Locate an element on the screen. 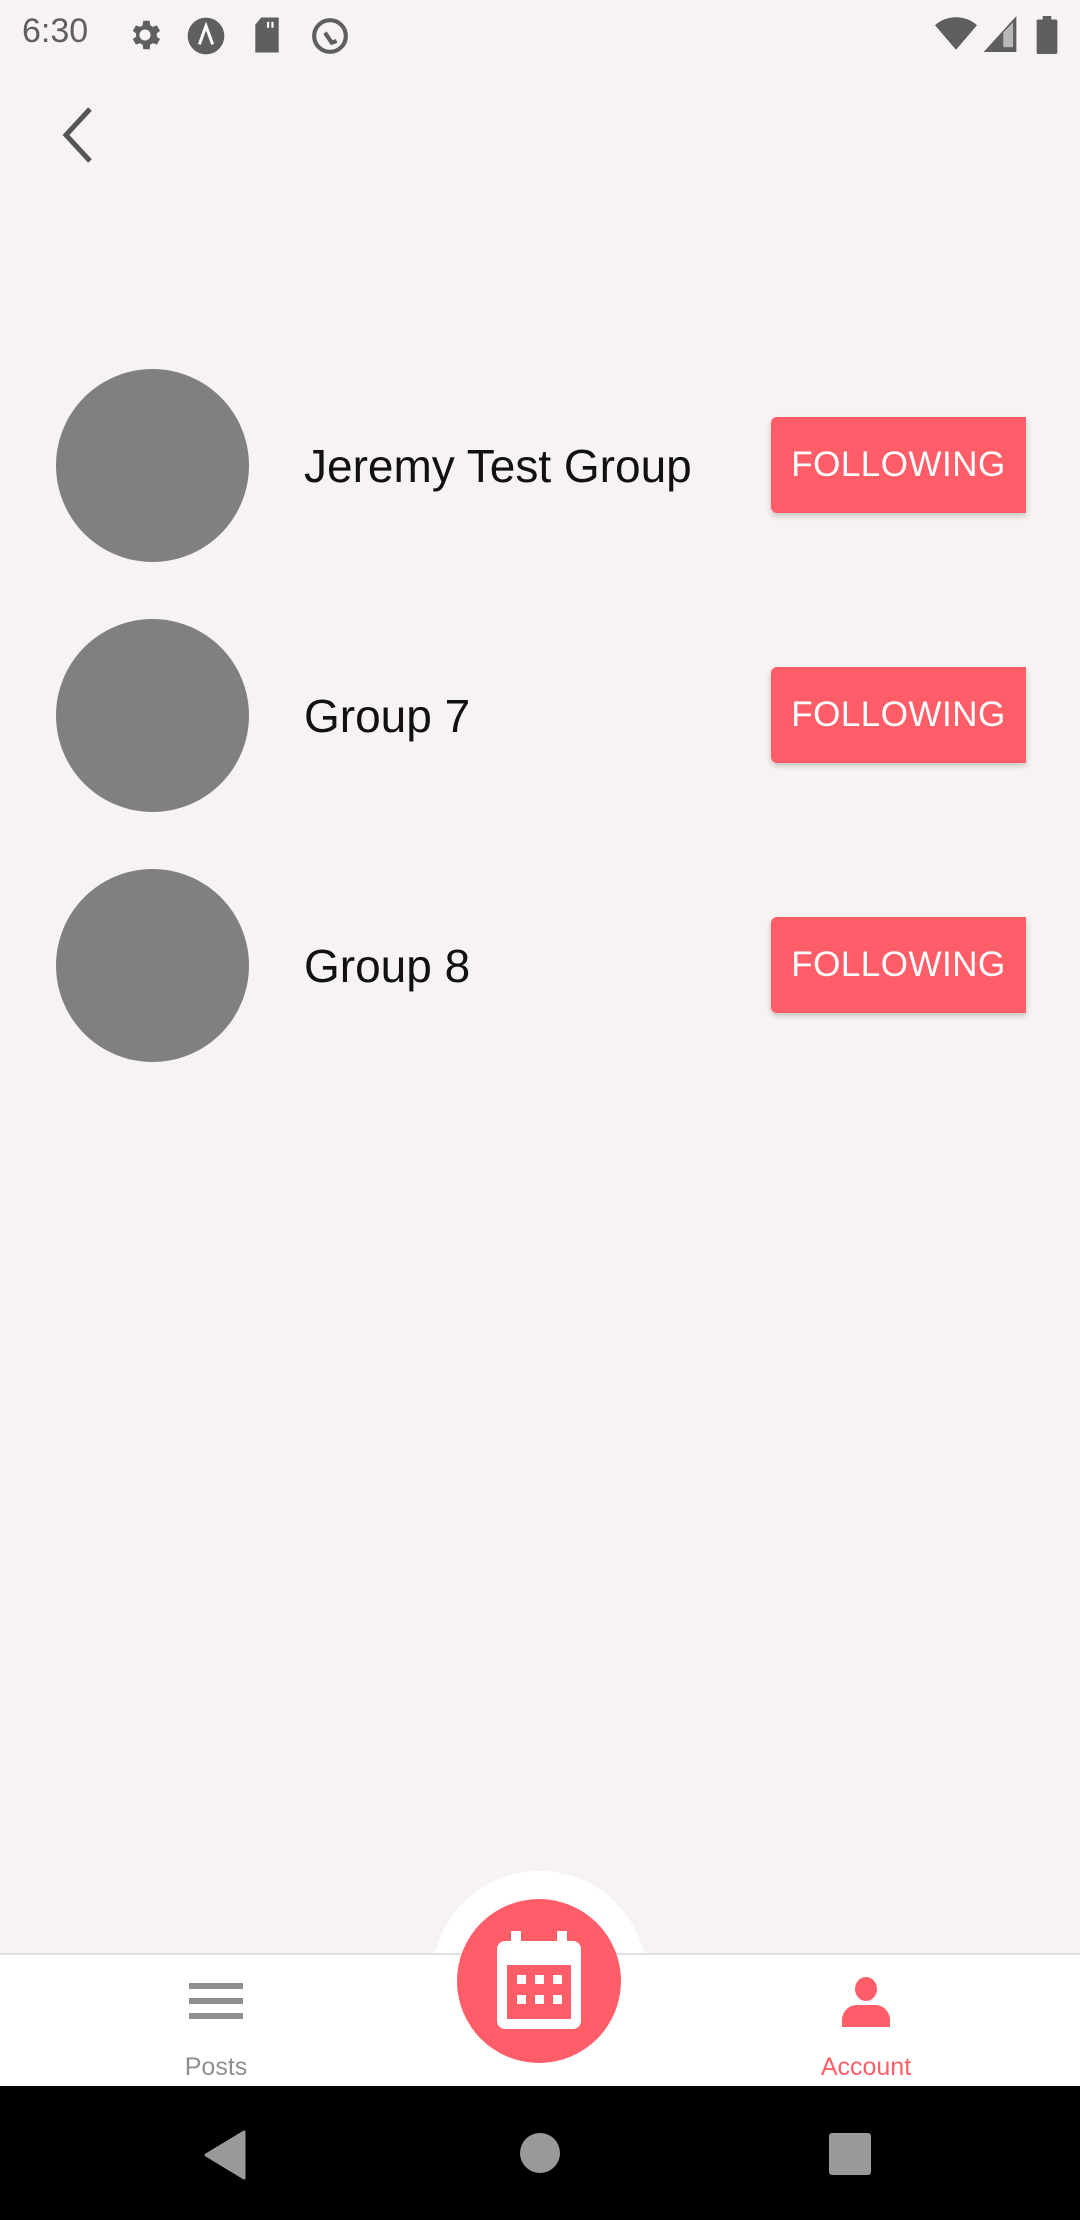 The image size is (1080, 2220). calendar-icon is located at coordinates (539, 1980).